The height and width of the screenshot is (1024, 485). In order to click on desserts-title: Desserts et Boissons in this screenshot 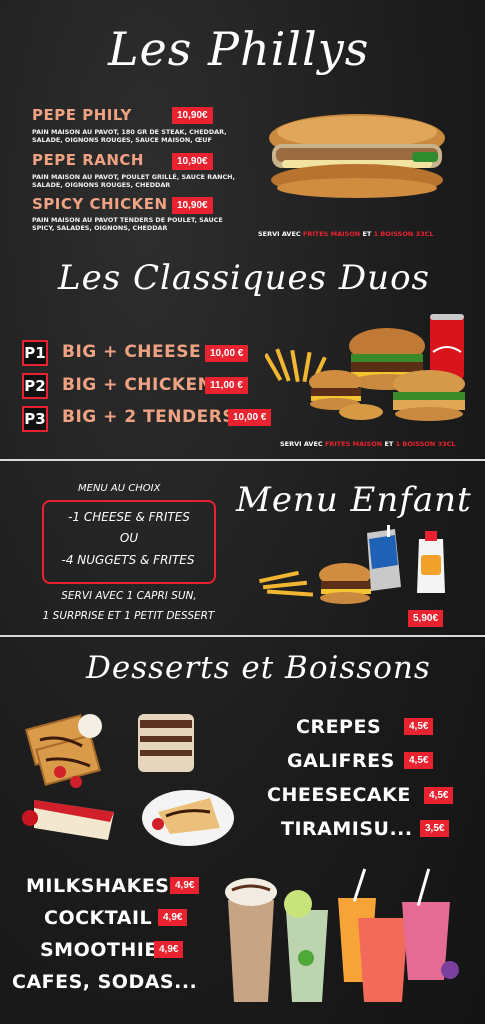, I will do `click(258, 668)`.